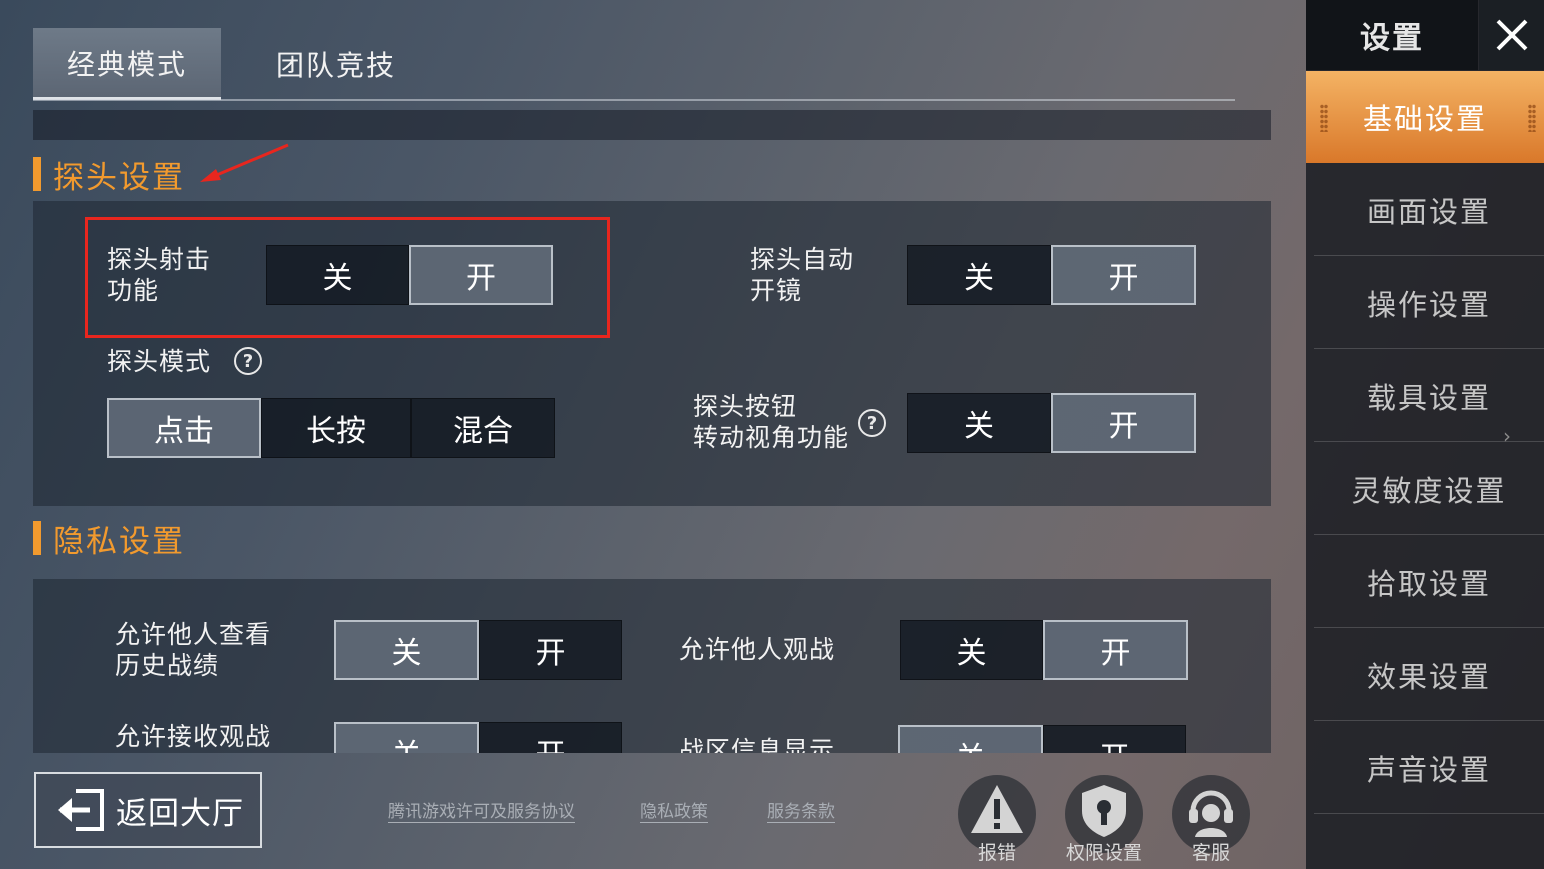 Image resolution: width=1544 pixels, height=869 pixels. I want to click on peek-mode-hold-button: 长按, so click(336, 428).